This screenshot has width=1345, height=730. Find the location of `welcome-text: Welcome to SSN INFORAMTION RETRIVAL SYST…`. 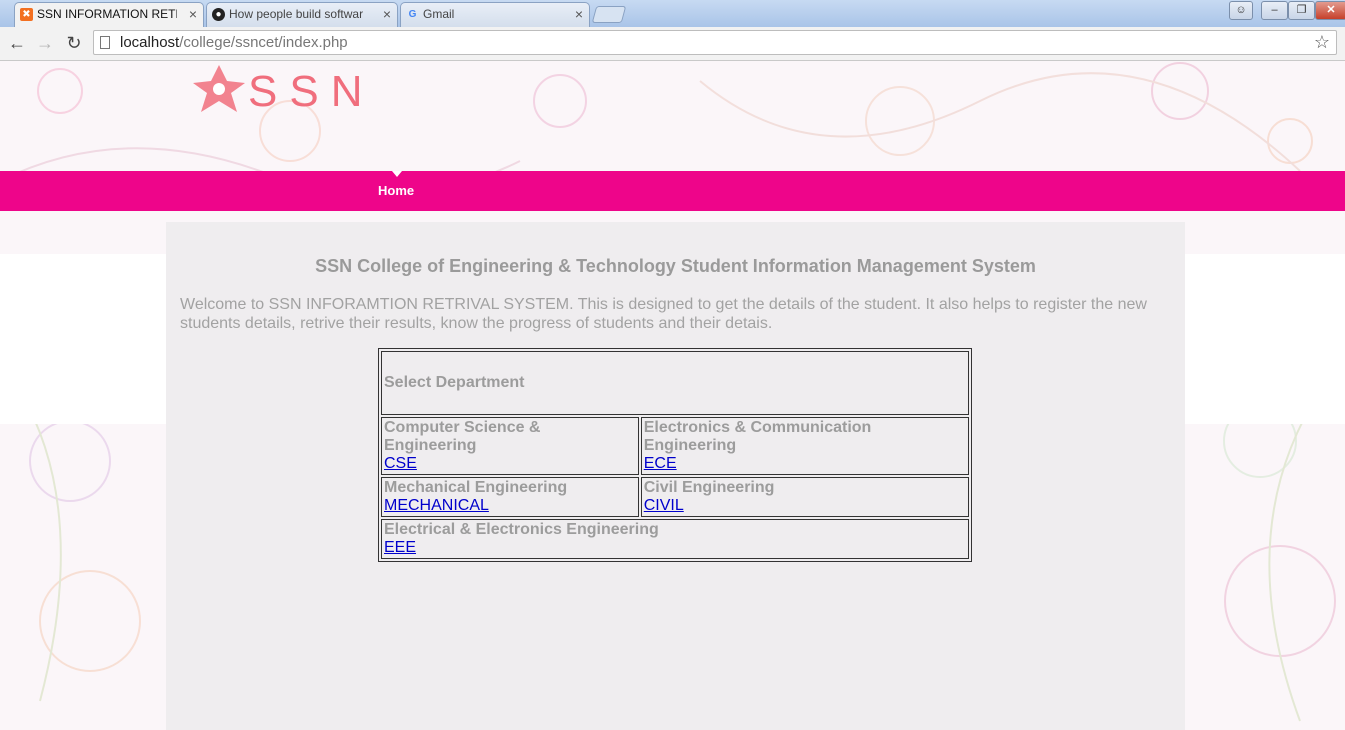

welcome-text: Welcome to SSN INFORAMTION RETRIVAL SYST… is located at coordinates (663, 314).